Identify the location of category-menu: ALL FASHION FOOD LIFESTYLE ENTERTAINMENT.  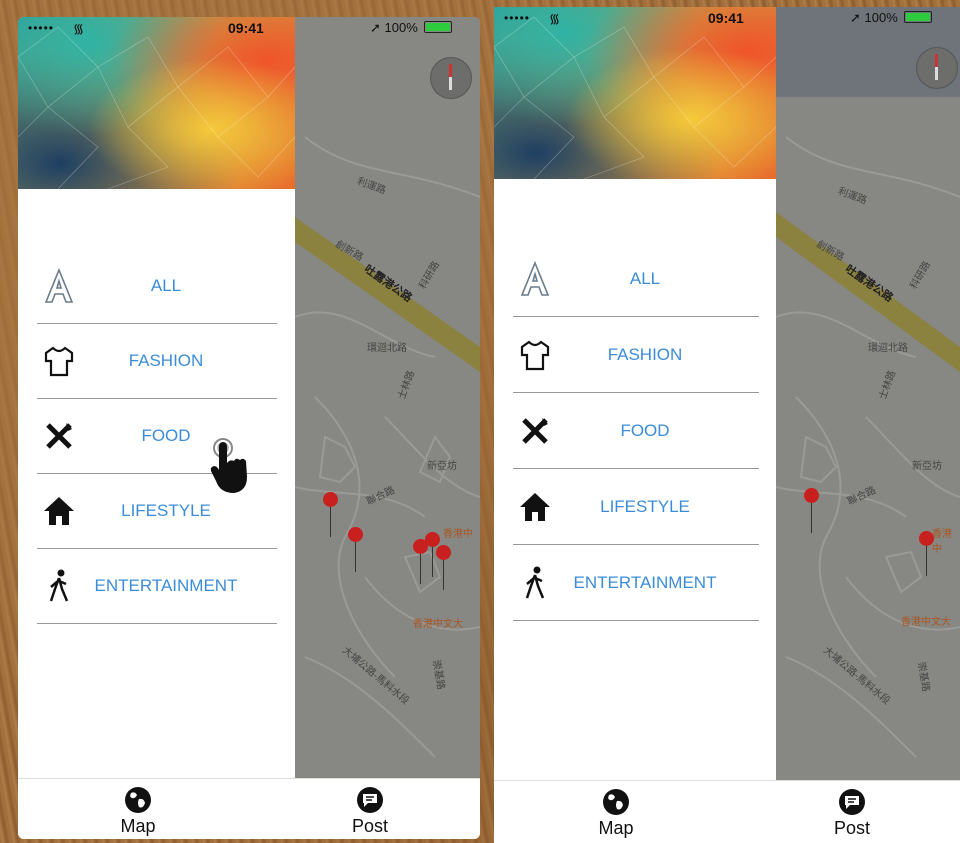
(636, 431).